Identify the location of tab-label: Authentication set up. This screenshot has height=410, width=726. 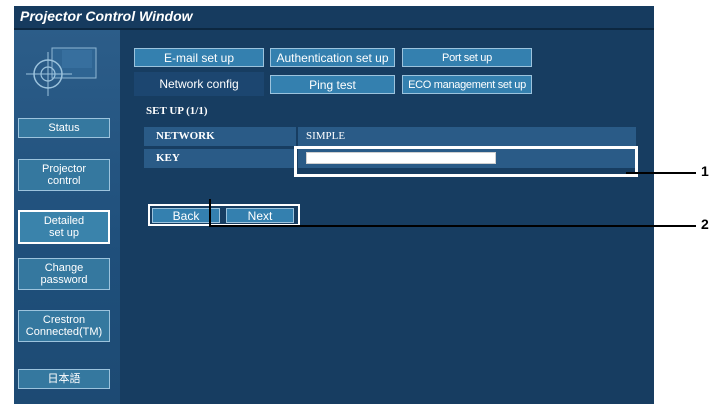
(332, 57).